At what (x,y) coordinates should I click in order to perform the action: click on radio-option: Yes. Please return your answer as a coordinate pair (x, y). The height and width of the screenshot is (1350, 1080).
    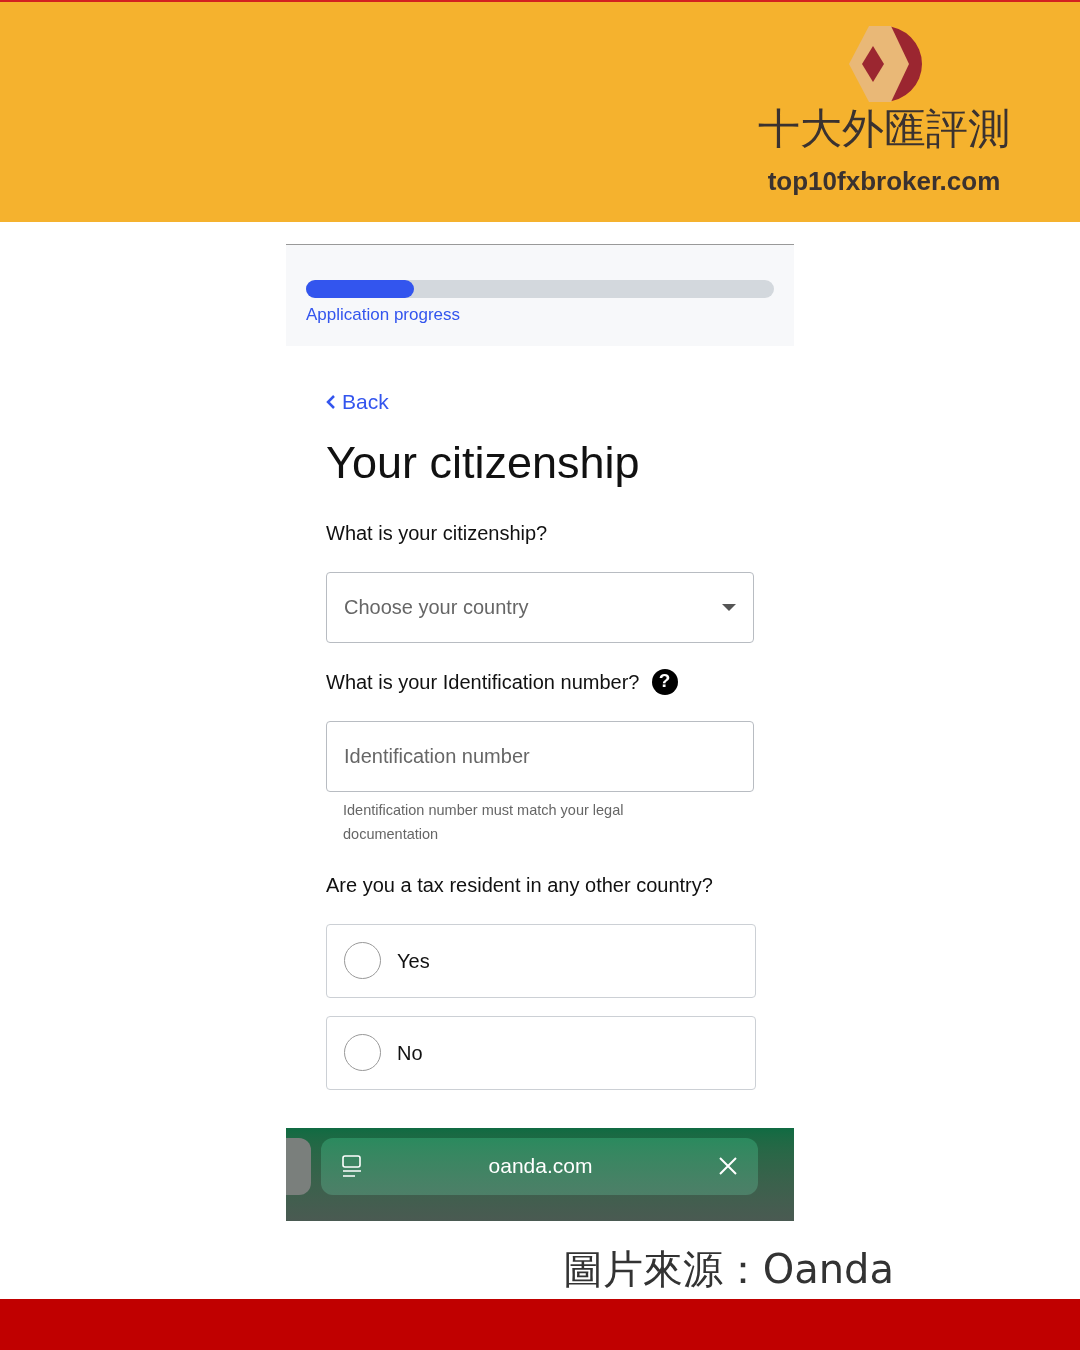
    Looking at the image, I should click on (541, 960).